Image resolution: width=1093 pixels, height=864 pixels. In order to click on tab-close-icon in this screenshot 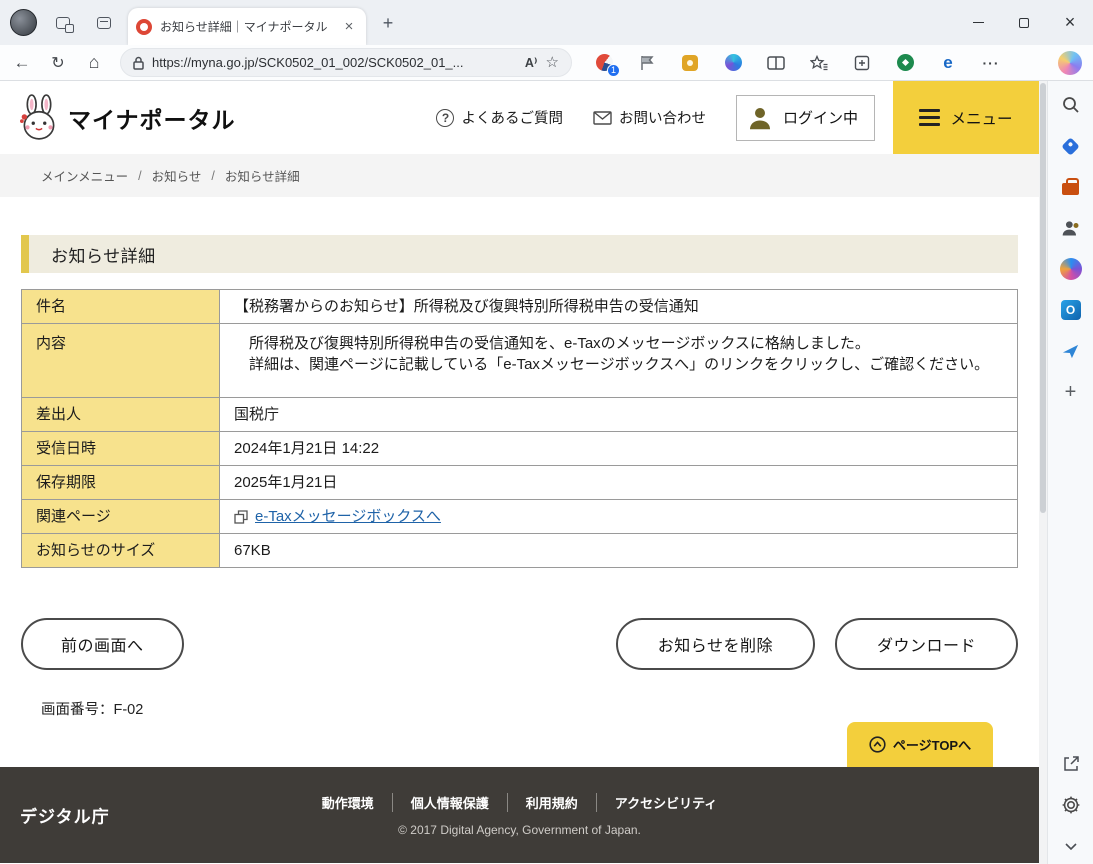, I will do `click(349, 27)`.